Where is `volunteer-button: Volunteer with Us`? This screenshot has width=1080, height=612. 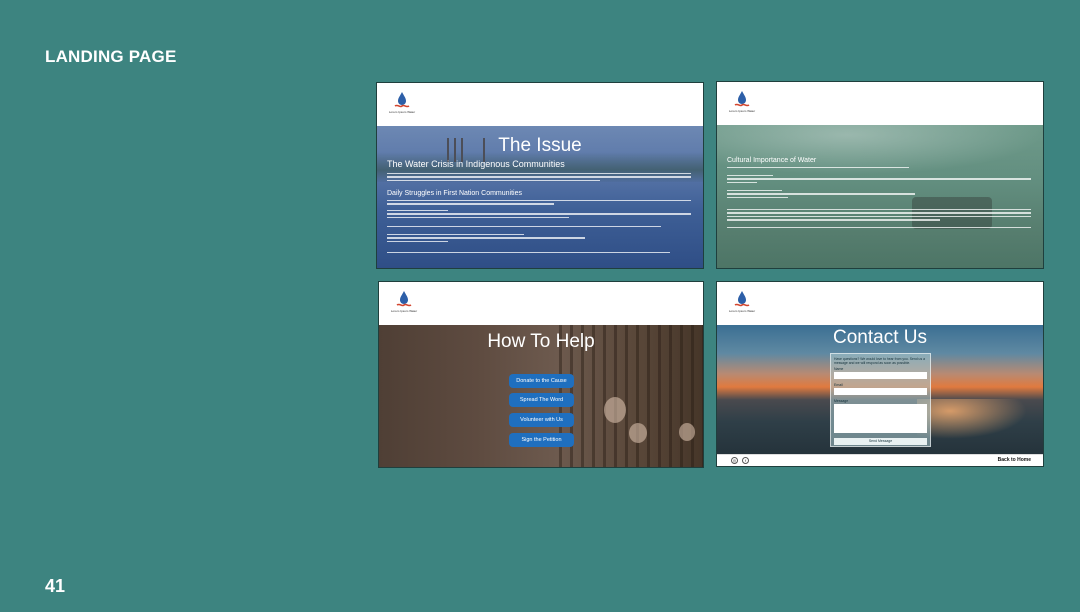
volunteer-button: Volunteer with Us is located at coordinates (541, 420).